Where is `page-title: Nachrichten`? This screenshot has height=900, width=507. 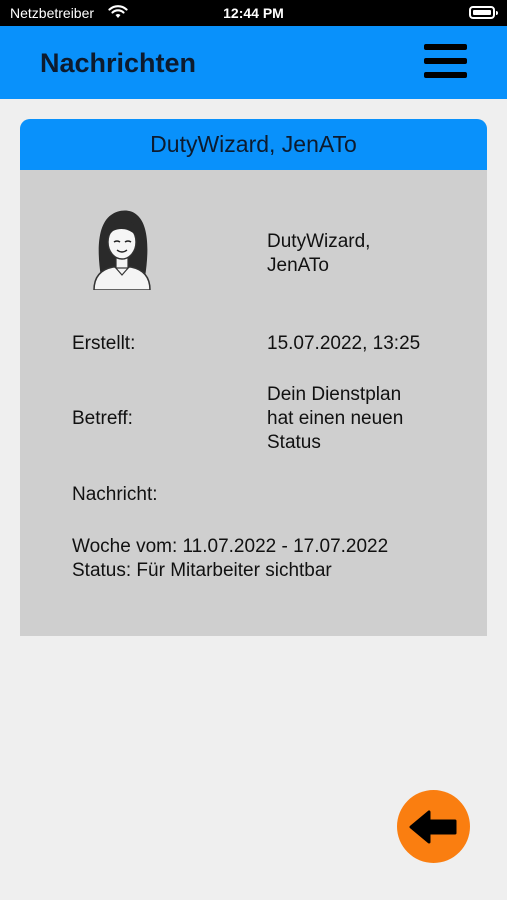 page-title: Nachrichten is located at coordinates (118, 63).